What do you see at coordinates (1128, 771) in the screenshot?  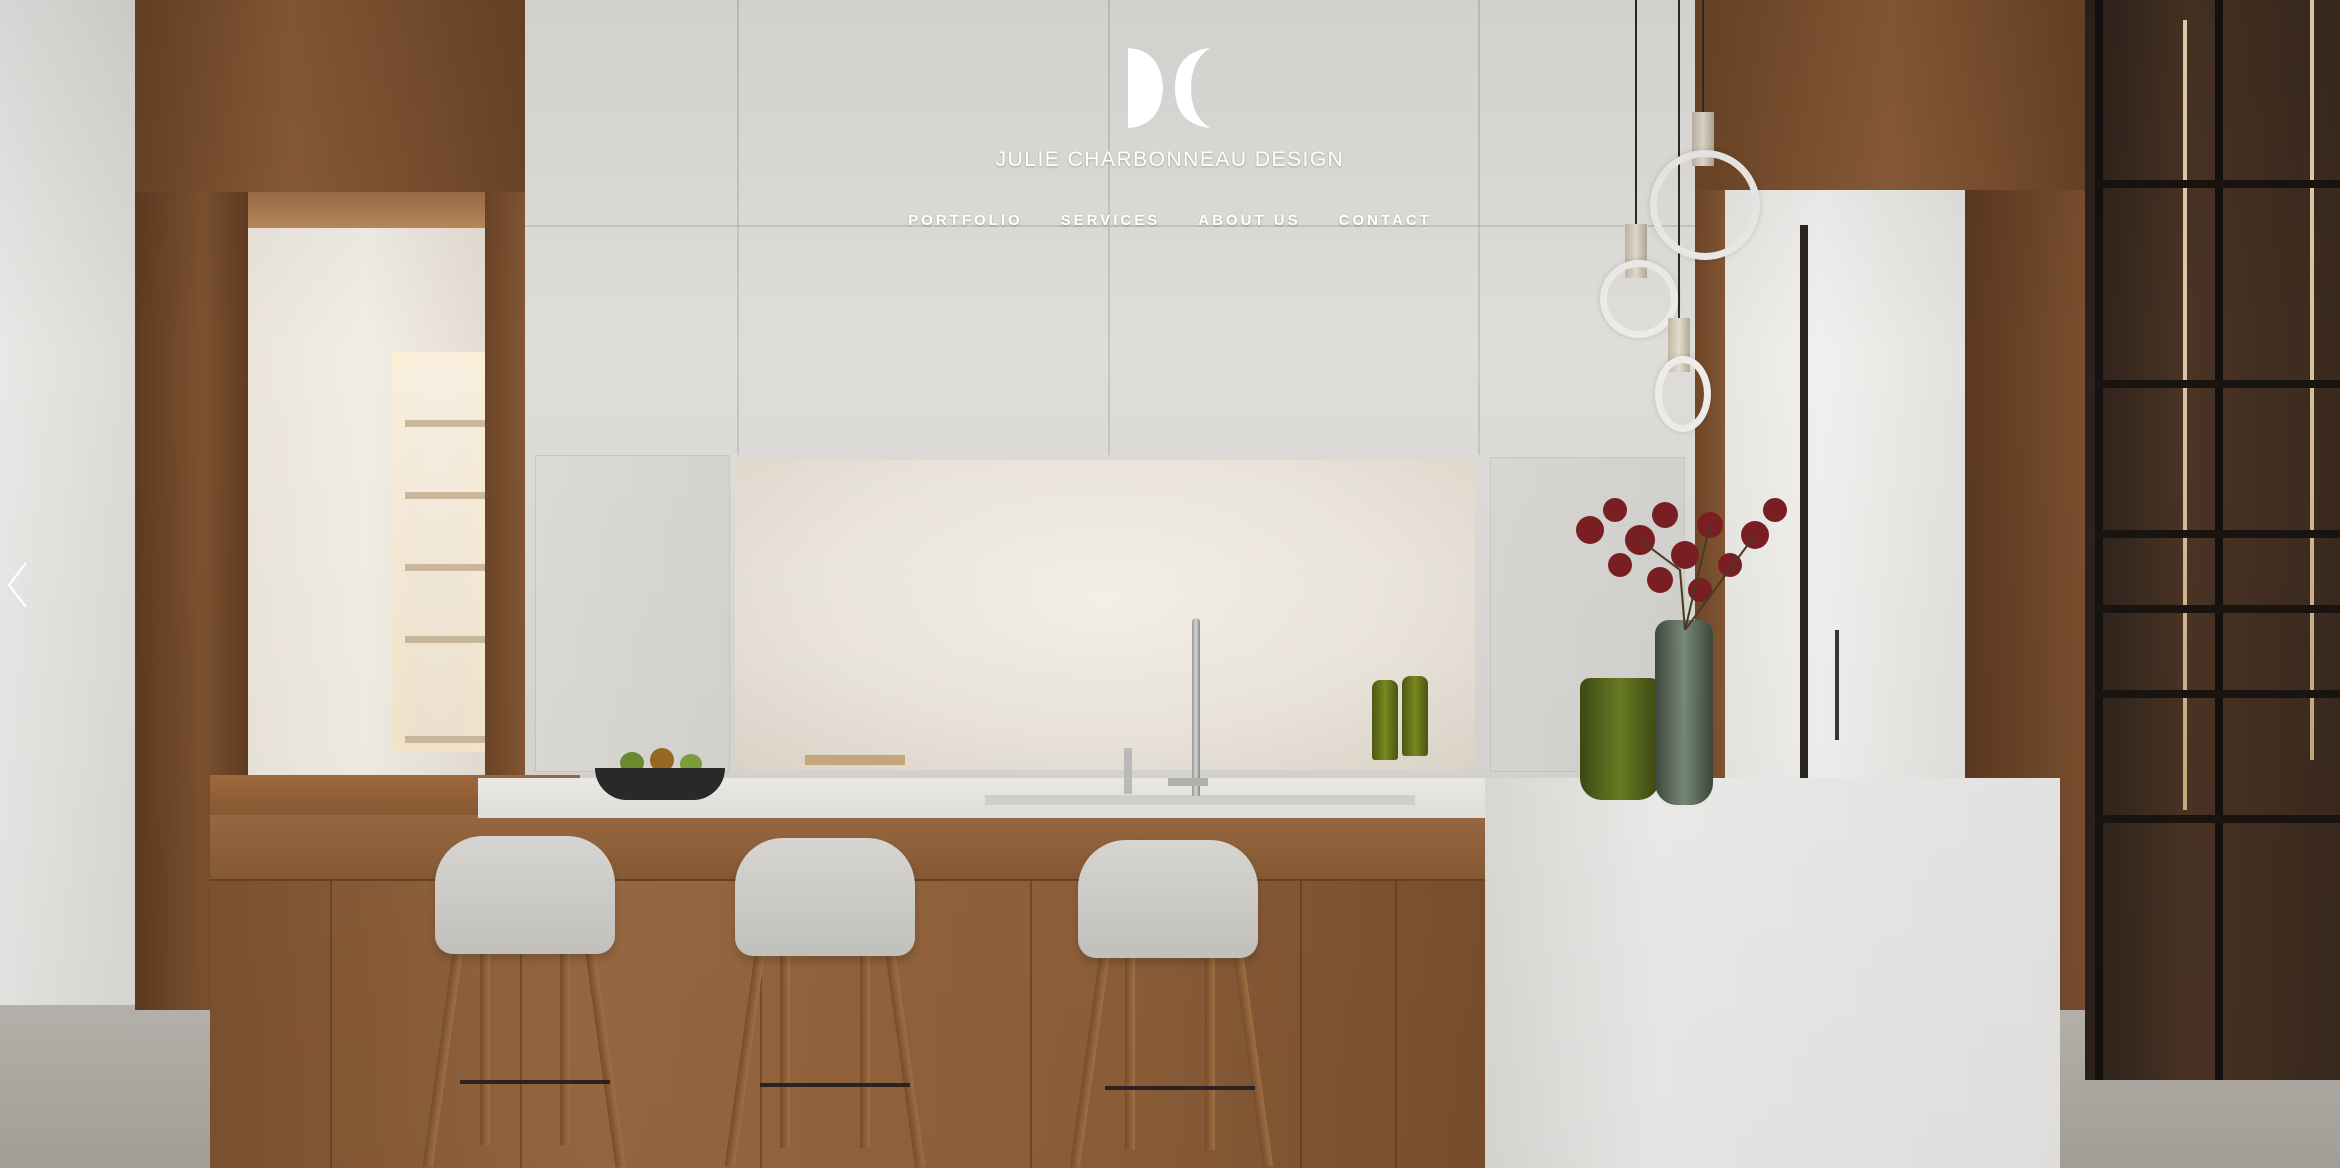 I see `soap-dispenser` at bounding box center [1128, 771].